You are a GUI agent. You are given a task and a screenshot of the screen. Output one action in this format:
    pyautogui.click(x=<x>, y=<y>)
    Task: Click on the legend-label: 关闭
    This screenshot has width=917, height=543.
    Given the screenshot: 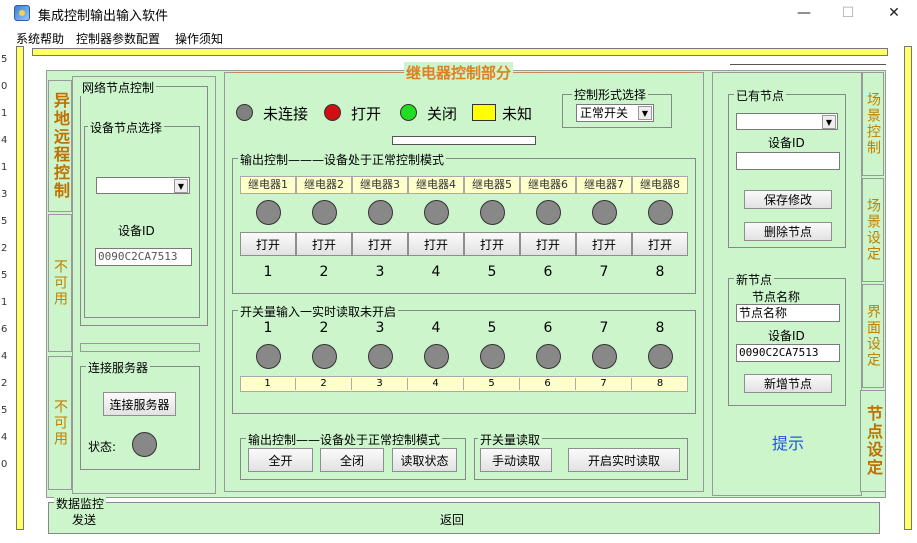 What is the action you would take?
    pyautogui.click(x=442, y=114)
    